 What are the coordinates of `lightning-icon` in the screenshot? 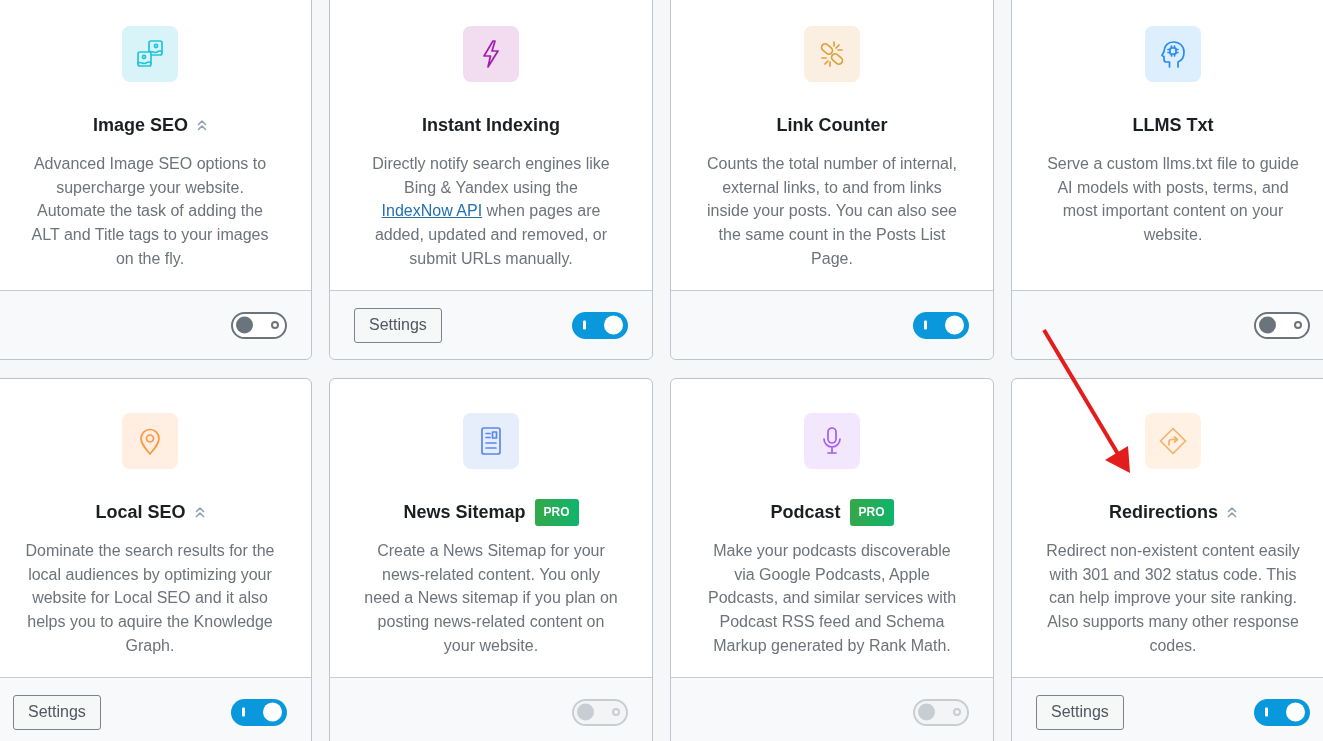 It's located at (491, 54).